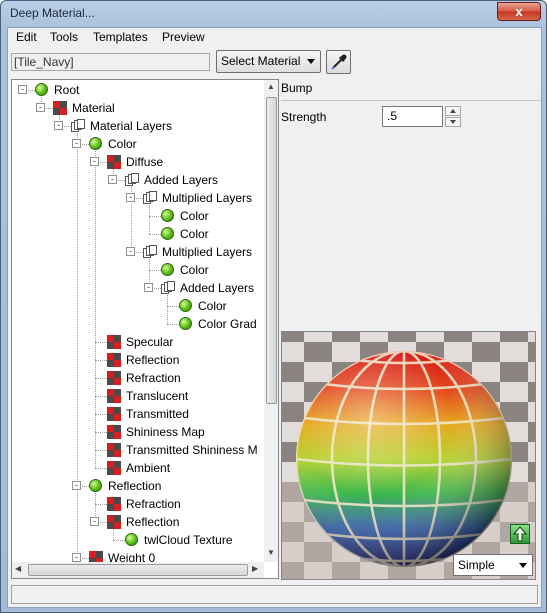 The image size is (547, 613). I want to click on preview-mode-dropdown: Simple, so click(493, 565).